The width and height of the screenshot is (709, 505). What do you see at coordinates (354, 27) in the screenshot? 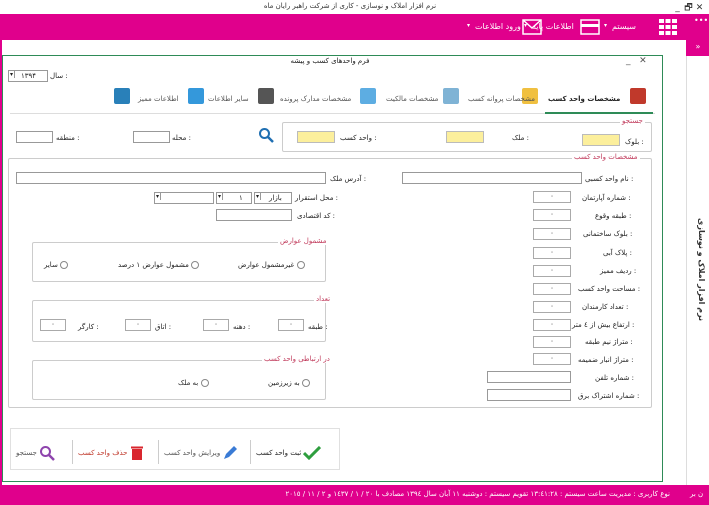
I see `menu-bar` at bounding box center [354, 27].